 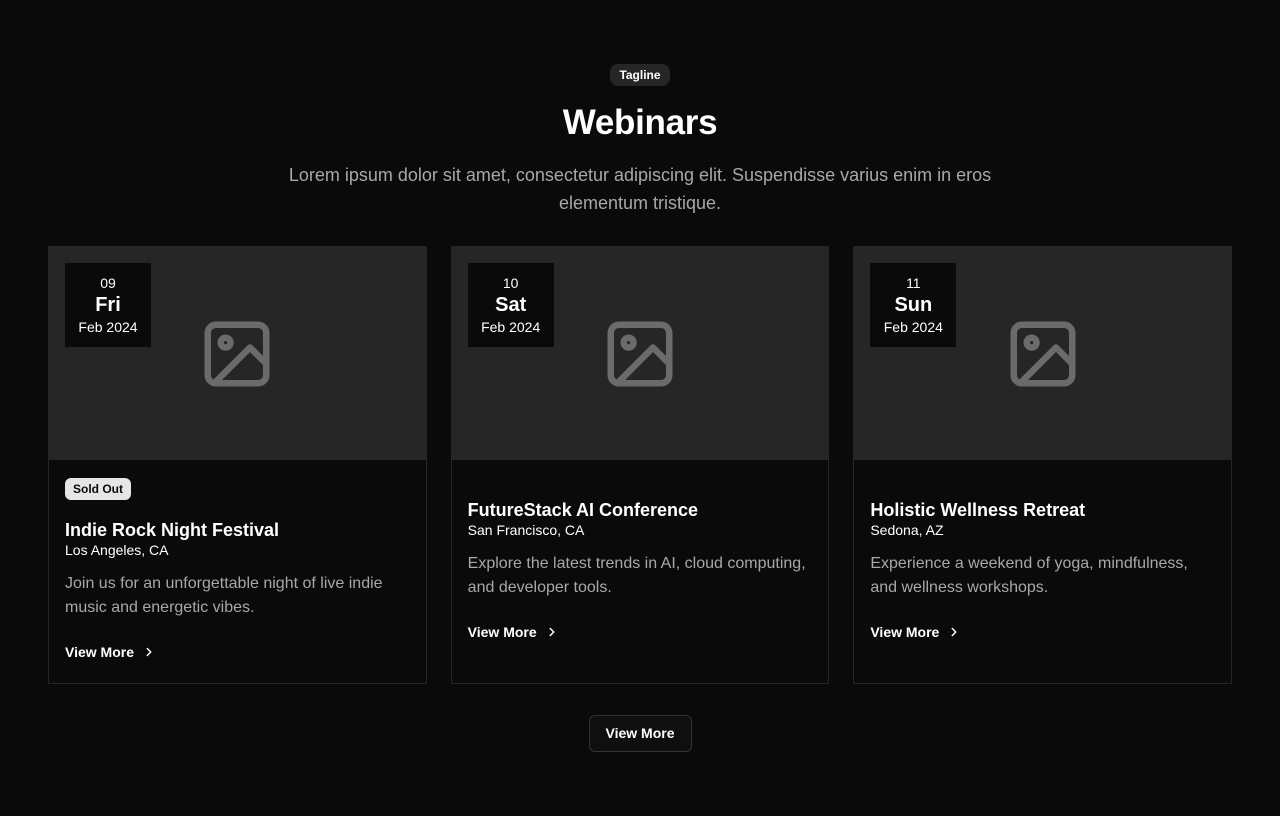 I want to click on card-location: San Francisco, CA, so click(x=526, y=530).